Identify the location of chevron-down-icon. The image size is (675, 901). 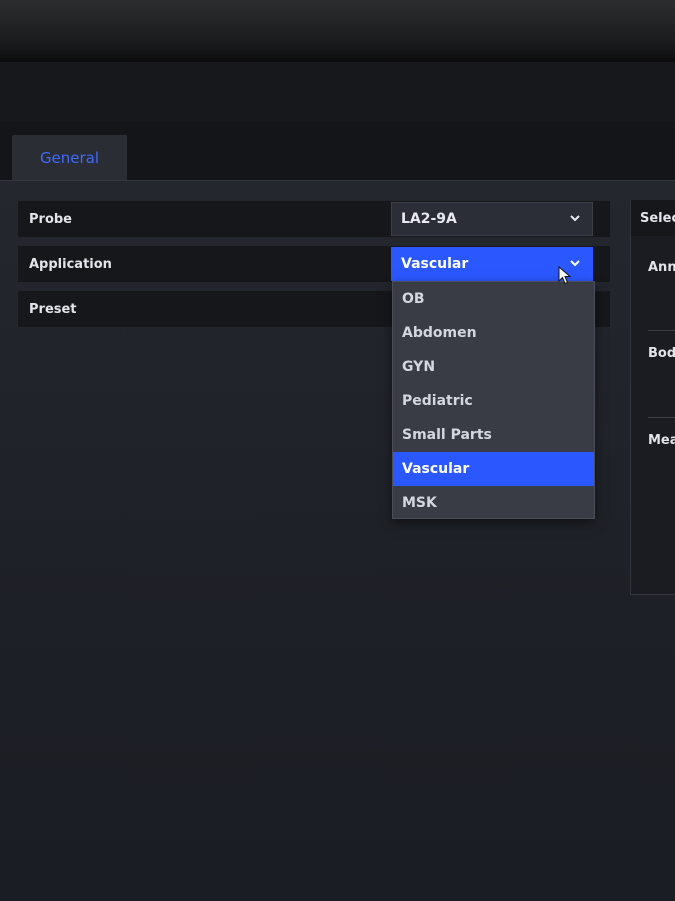
(575, 218).